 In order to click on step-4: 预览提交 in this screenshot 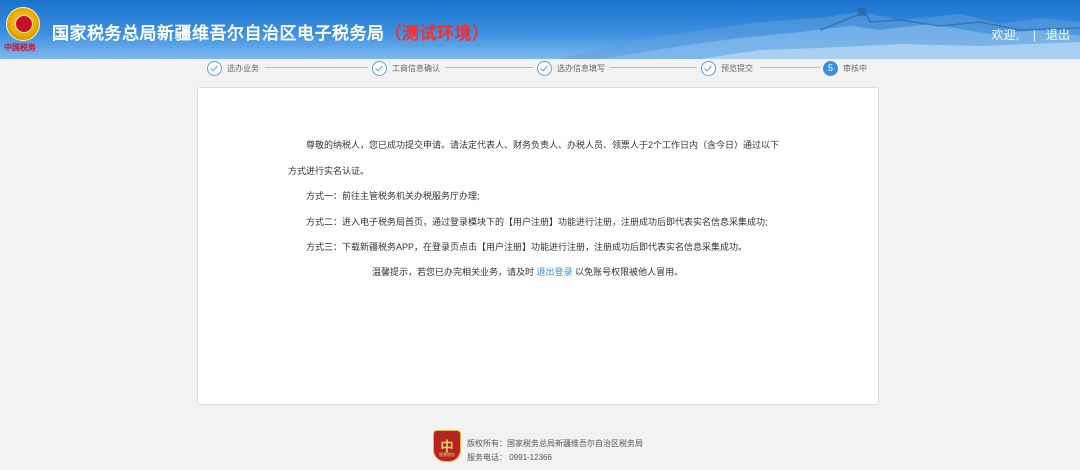, I will do `click(727, 68)`.